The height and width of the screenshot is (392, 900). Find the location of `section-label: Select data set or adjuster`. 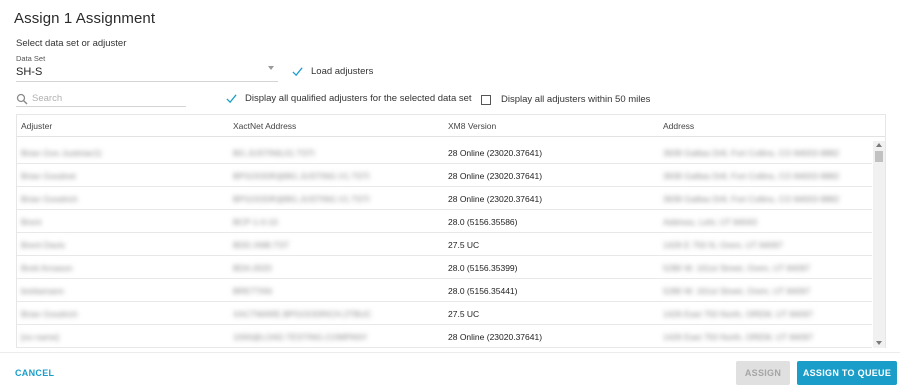

section-label: Select data set or adjuster is located at coordinates (71, 43).